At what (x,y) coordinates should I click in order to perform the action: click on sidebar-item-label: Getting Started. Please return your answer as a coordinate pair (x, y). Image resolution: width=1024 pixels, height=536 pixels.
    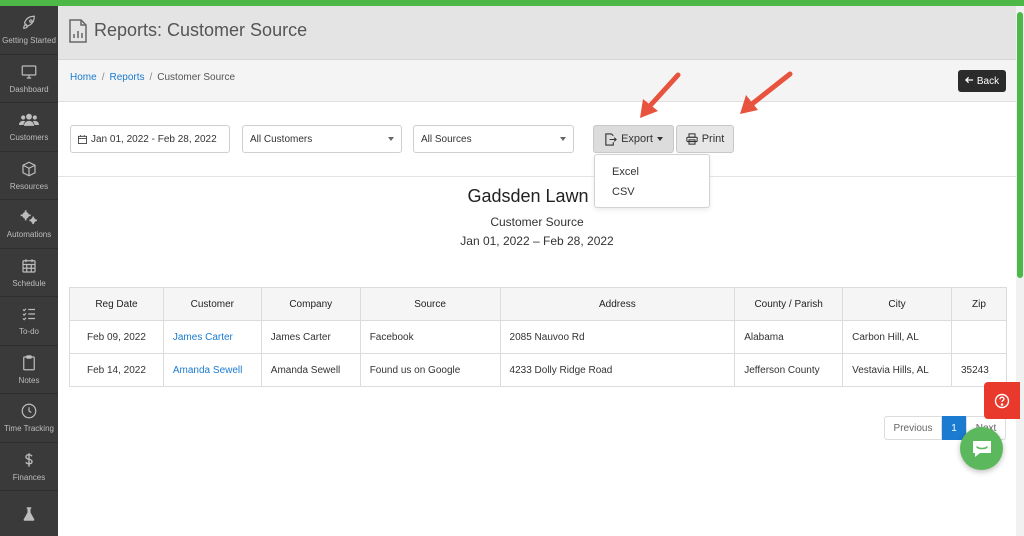
    Looking at the image, I should click on (29, 41).